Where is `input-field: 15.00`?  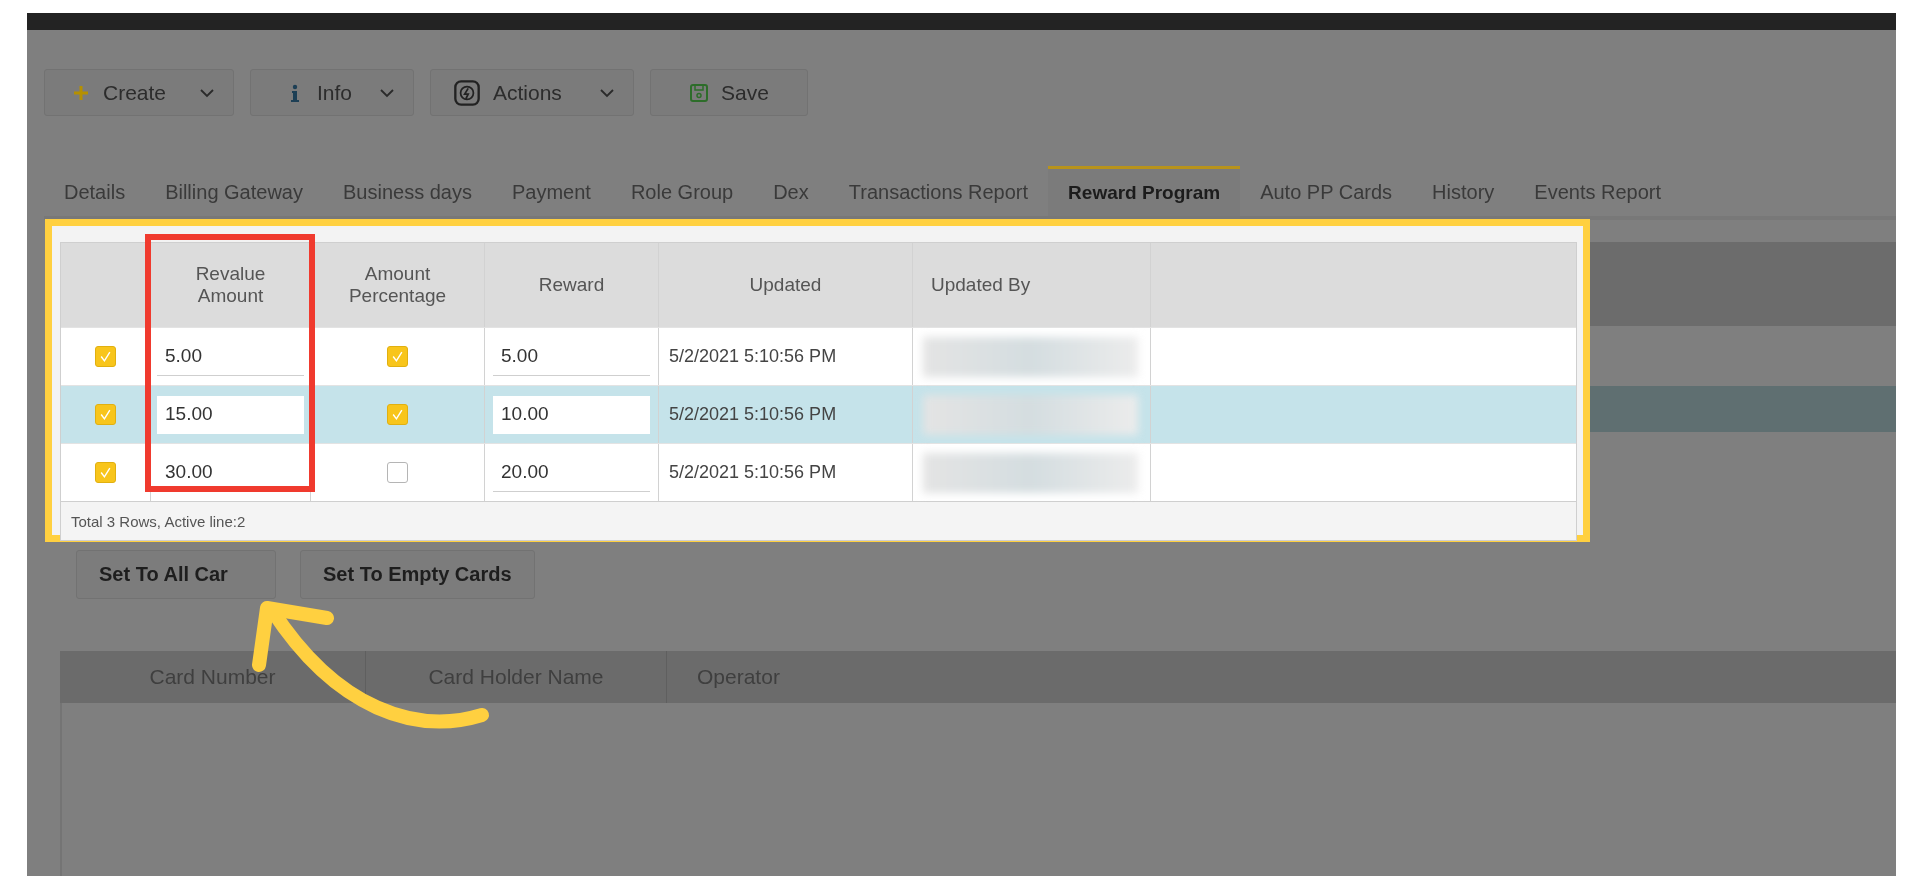 input-field: 15.00 is located at coordinates (230, 414).